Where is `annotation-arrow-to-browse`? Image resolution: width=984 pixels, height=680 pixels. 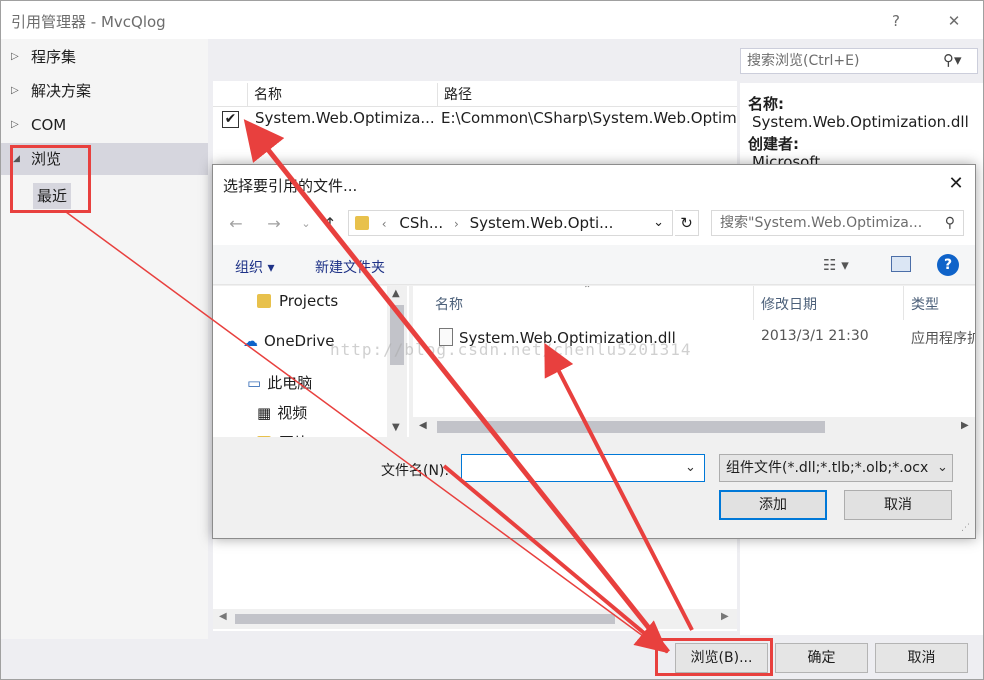 annotation-arrow-to-browse is located at coordinates (555, 559).